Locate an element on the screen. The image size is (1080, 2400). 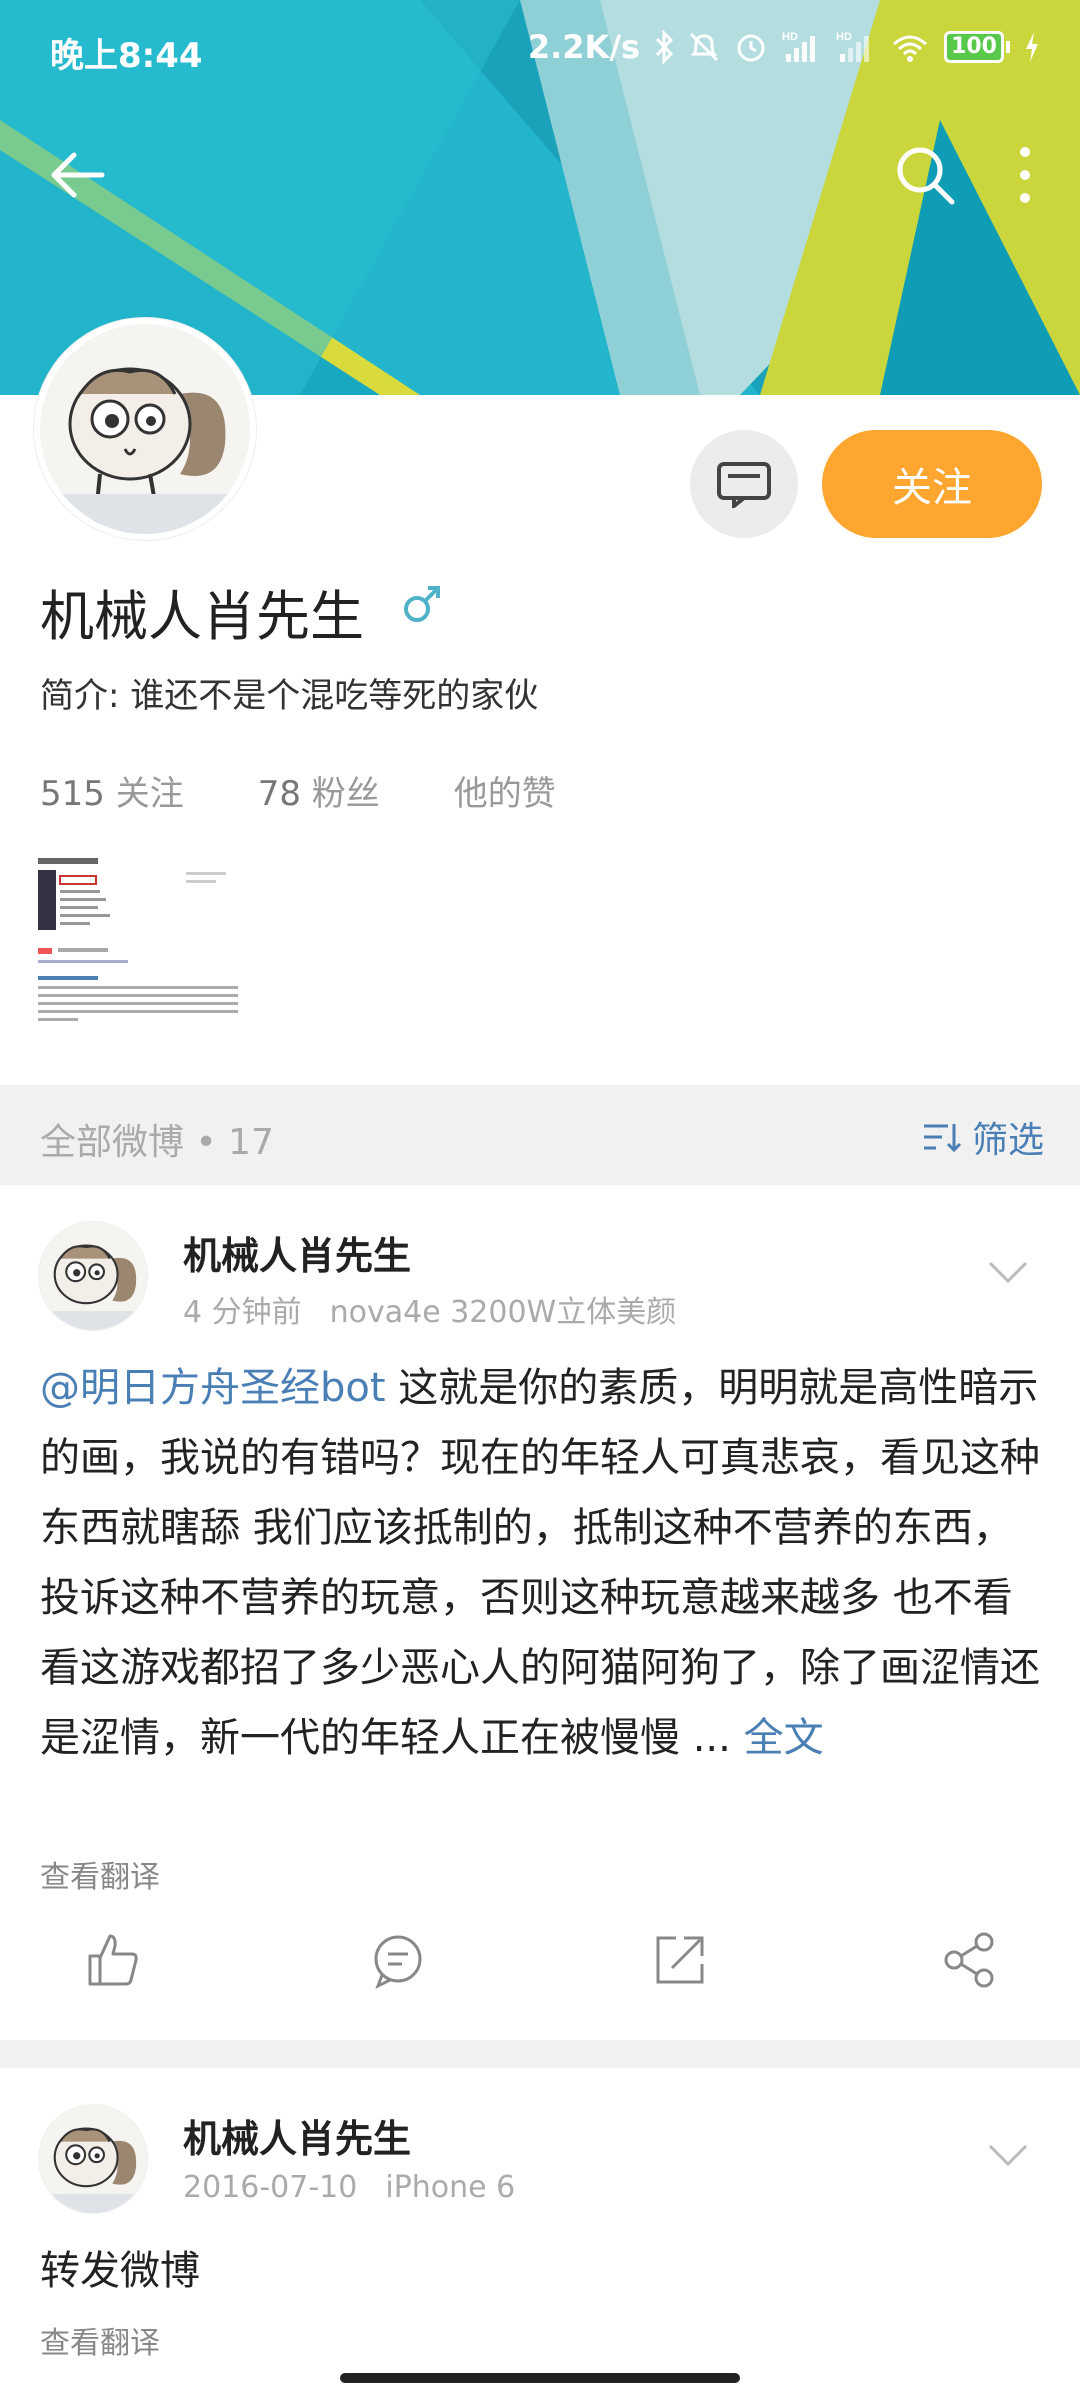
male-icon is located at coordinates (422, 604).